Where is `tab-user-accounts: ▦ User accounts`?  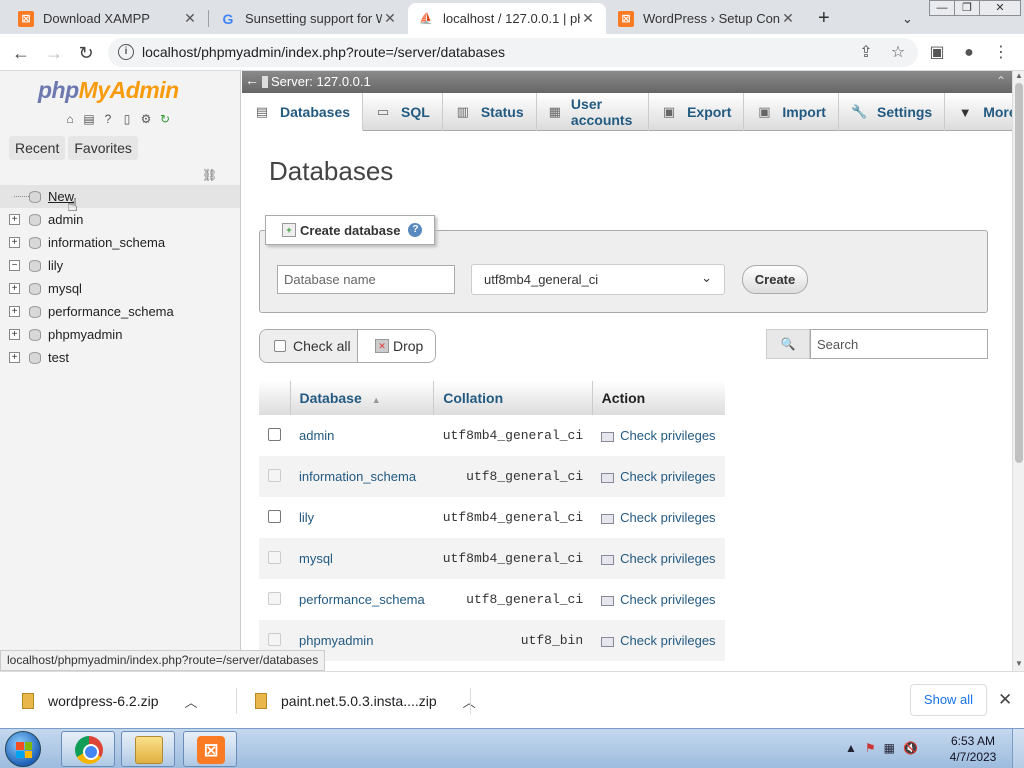 tab-user-accounts: ▦ User accounts is located at coordinates (593, 112).